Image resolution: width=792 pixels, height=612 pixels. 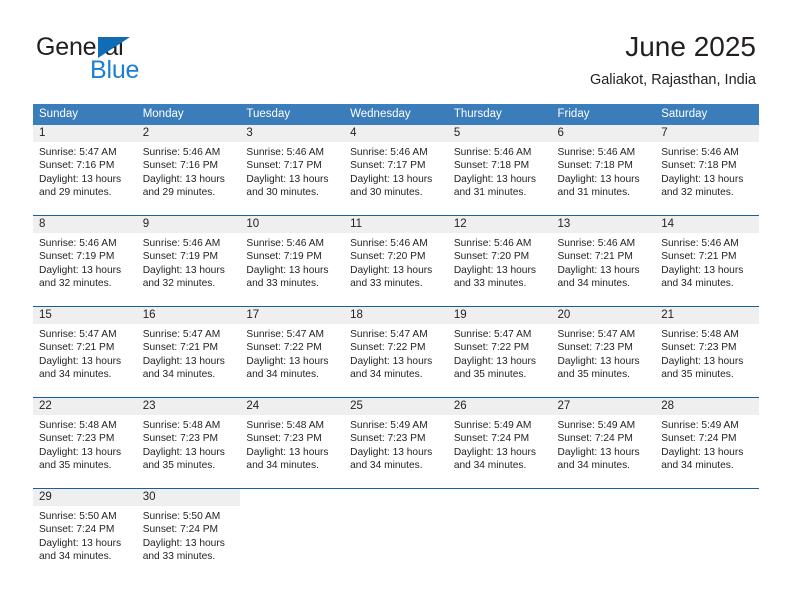 What do you see at coordinates (268, 114) in the screenshot?
I see `weekday-header-tuesday: Tuesday` at bounding box center [268, 114].